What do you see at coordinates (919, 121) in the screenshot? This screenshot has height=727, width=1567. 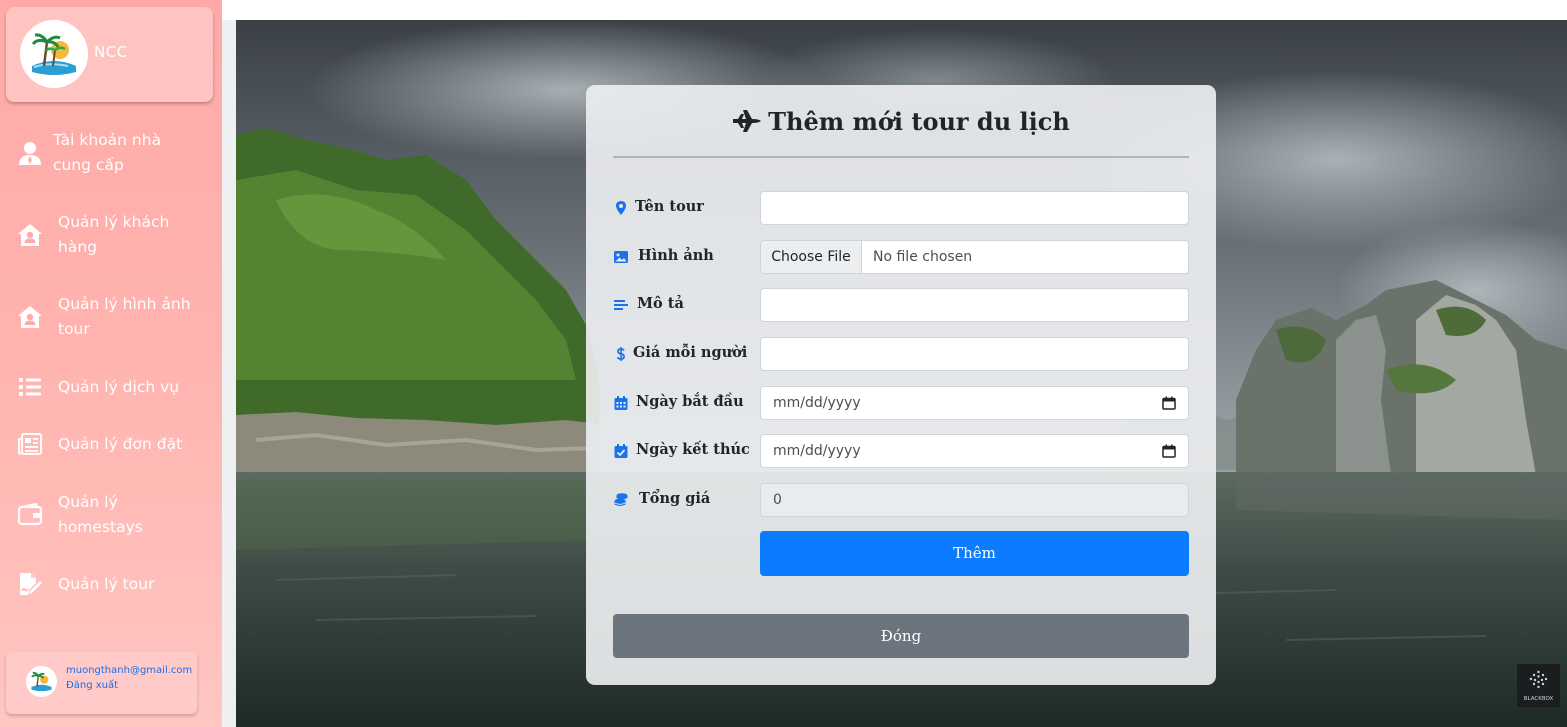 I see `dialog-title-text: Thêm mới tour du lịch` at bounding box center [919, 121].